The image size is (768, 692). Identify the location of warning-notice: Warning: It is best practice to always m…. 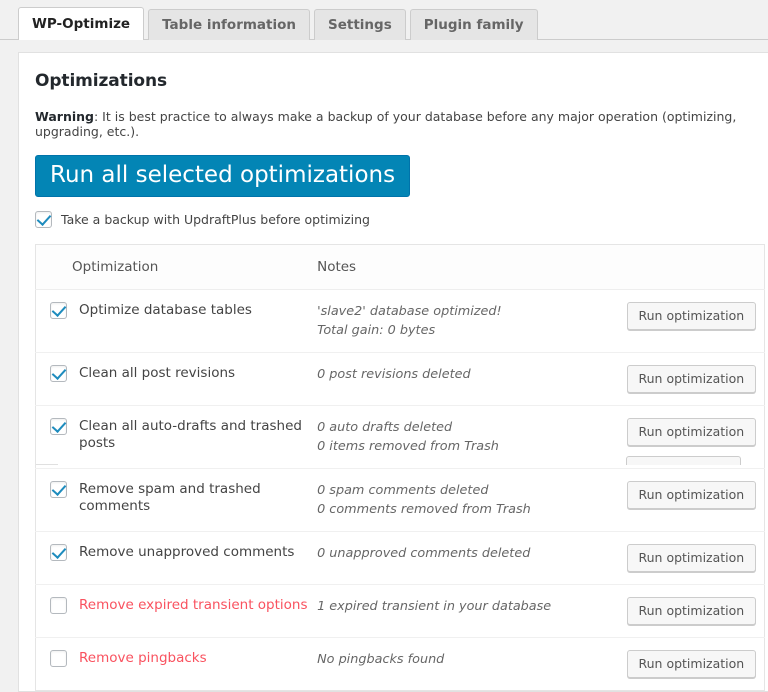
(401, 124).